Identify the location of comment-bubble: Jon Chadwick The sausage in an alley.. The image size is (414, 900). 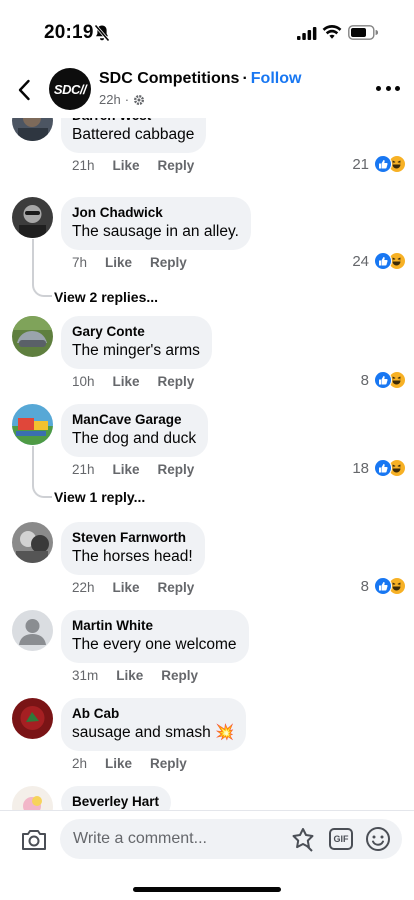
(156, 223).